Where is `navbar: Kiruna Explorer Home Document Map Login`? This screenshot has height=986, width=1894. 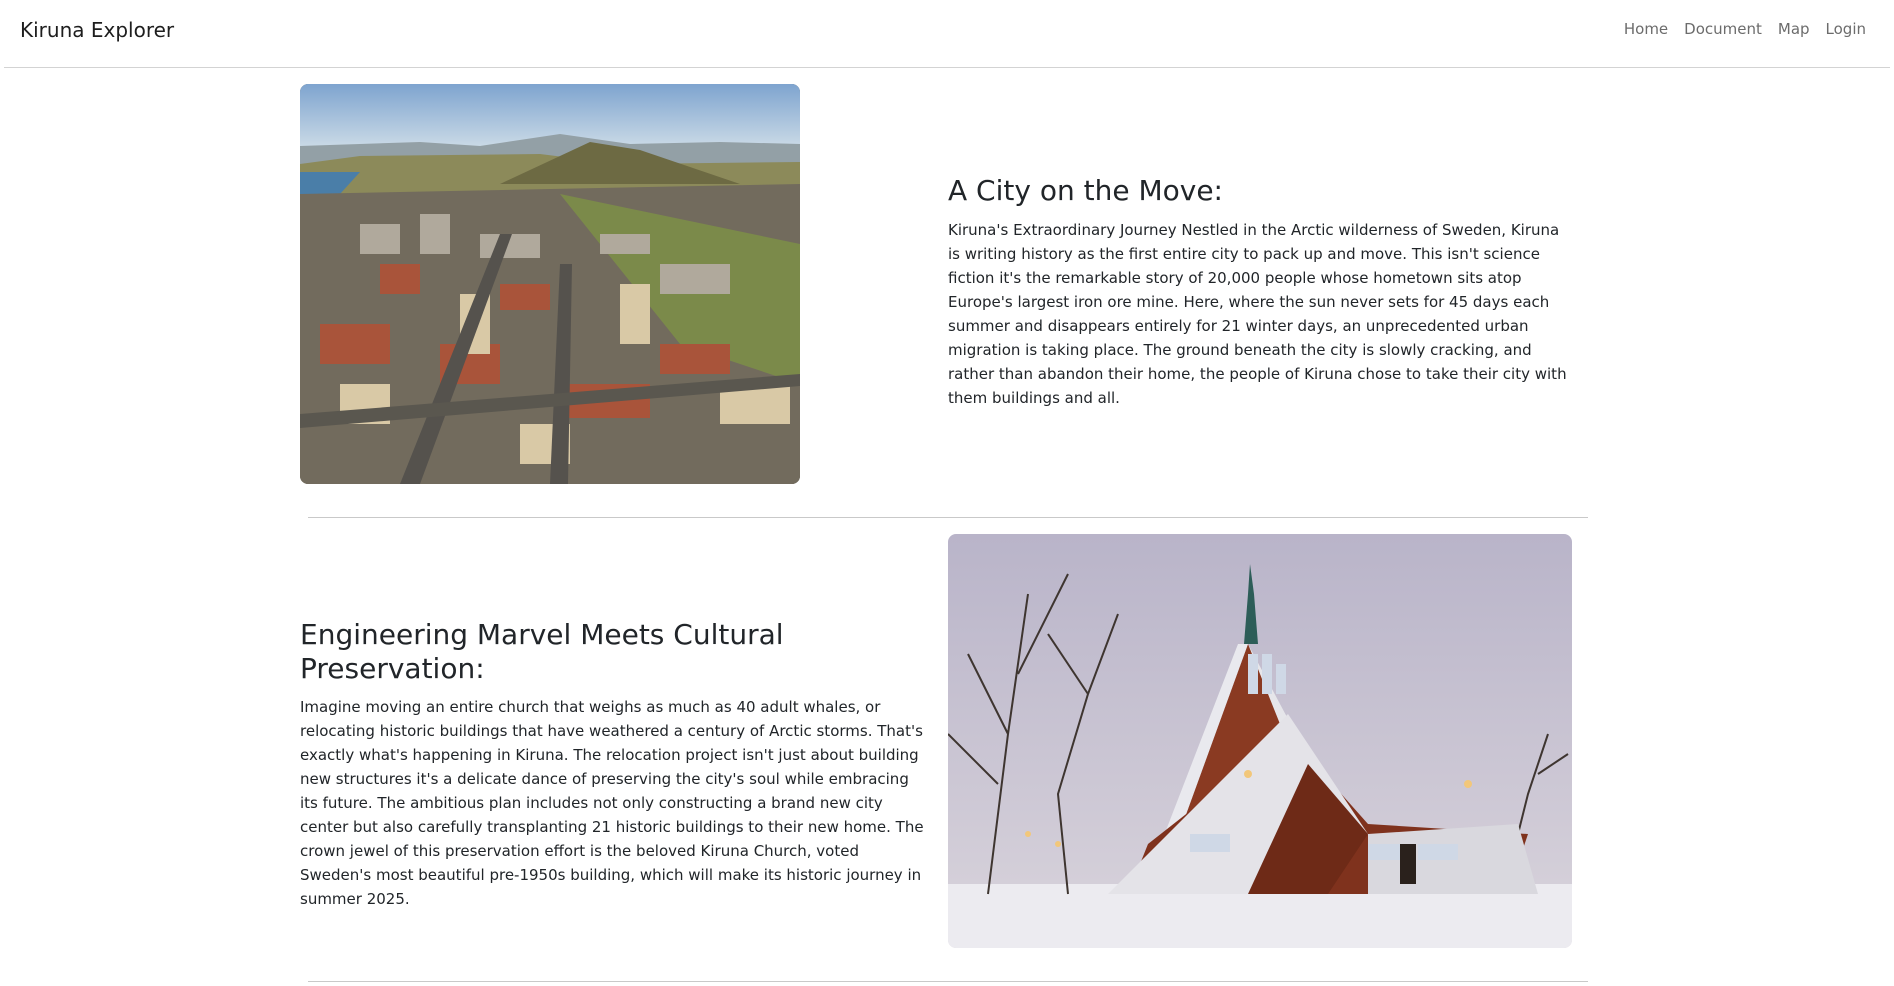 navbar: Kiruna Explorer Home Document Map Login is located at coordinates (947, 34).